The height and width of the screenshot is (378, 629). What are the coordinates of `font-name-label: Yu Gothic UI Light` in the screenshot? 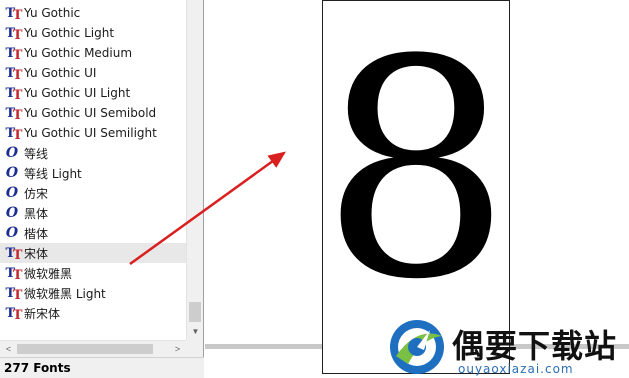 It's located at (77, 93).